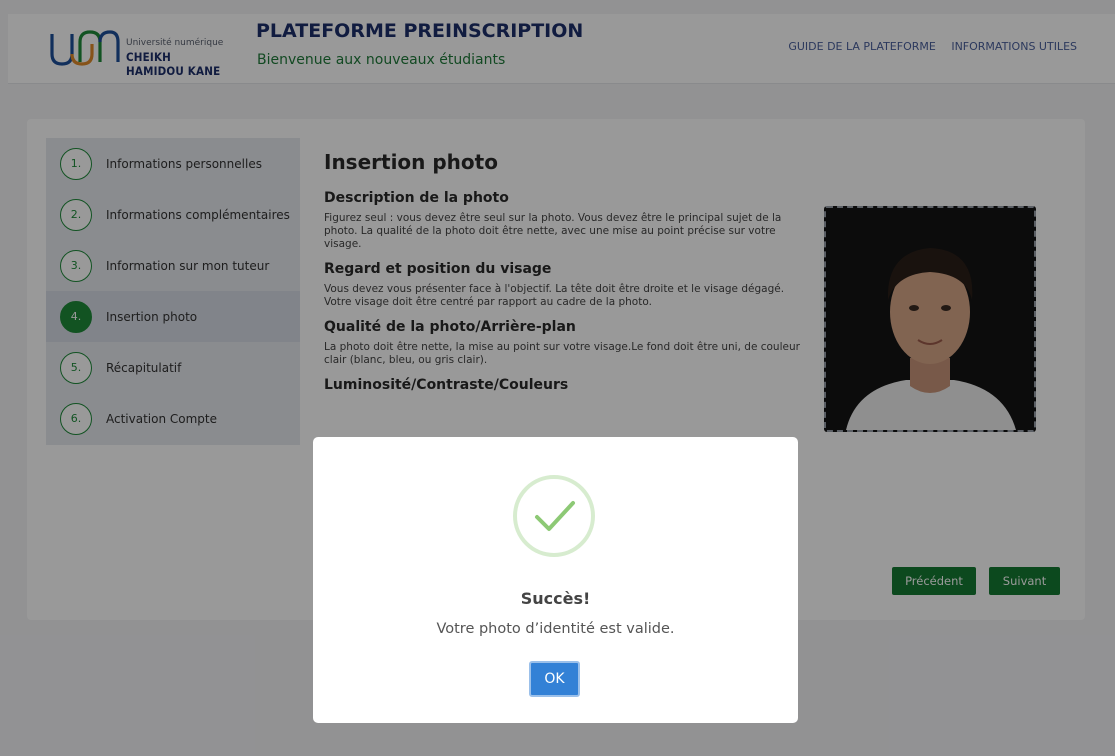 This screenshot has height=756, width=1115. I want to click on dialog-title: Succès!, so click(555, 598).